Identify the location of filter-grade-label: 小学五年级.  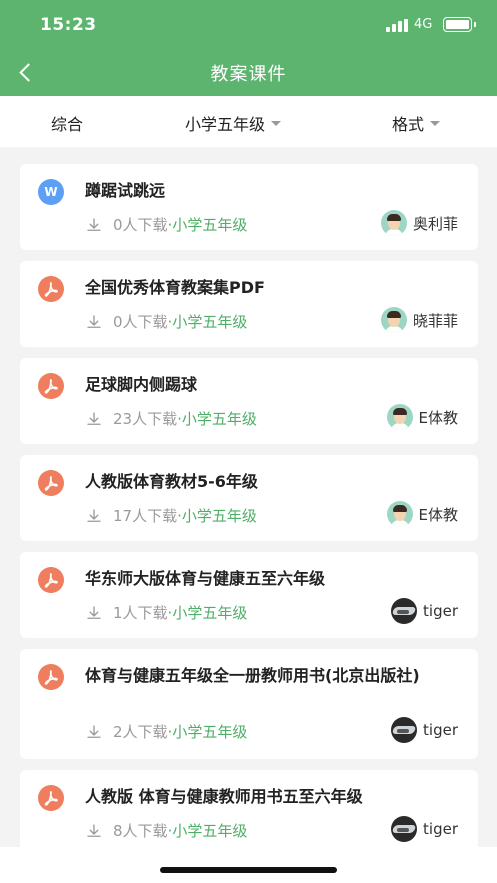
(225, 124).